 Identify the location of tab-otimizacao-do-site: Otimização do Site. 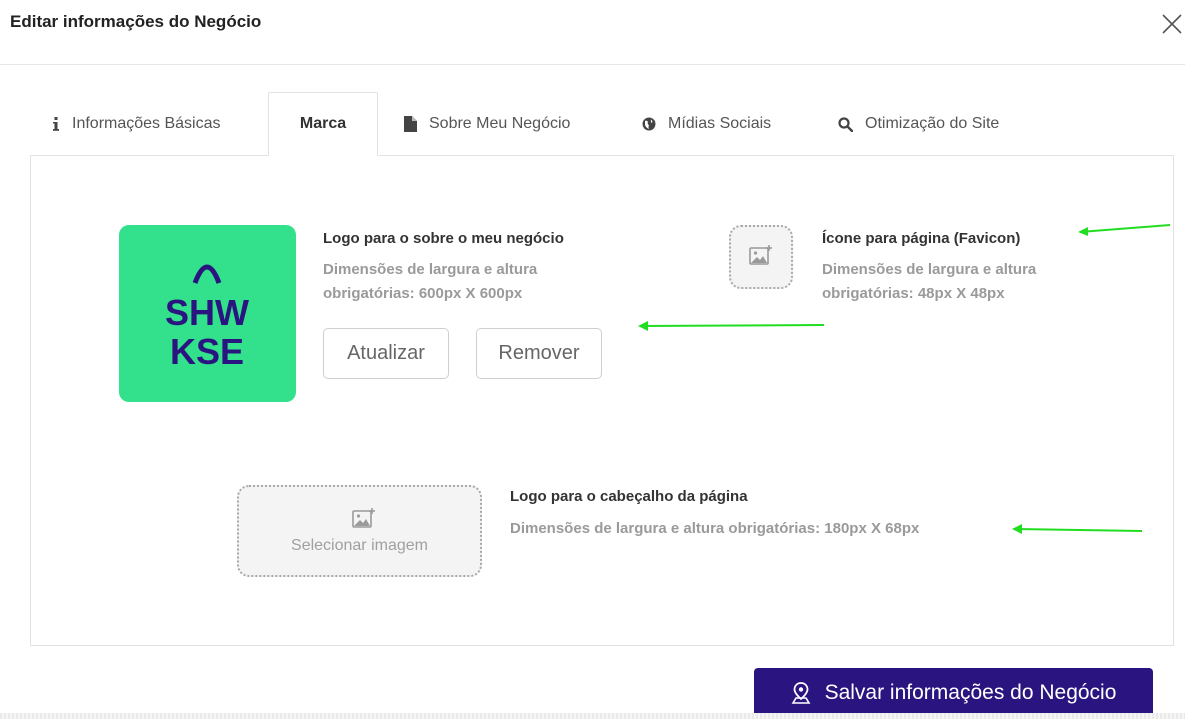
(918, 124).